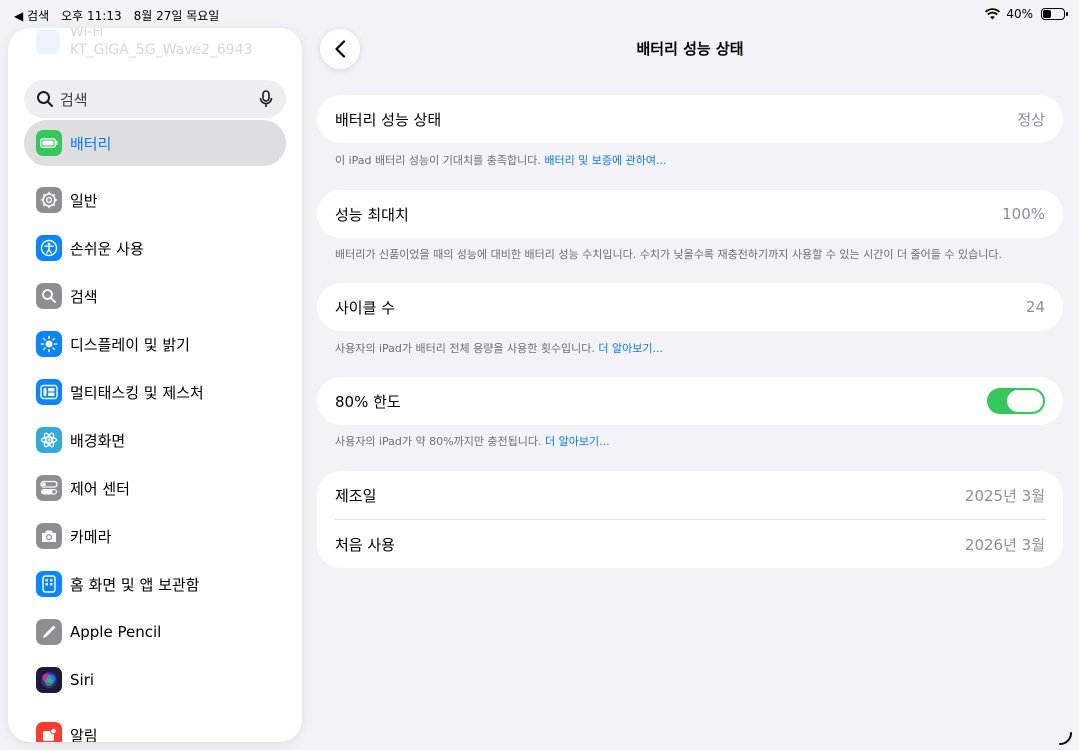 The image size is (1079, 750). What do you see at coordinates (155, 296) in the screenshot?
I see `sidebar-item-search: 검색` at bounding box center [155, 296].